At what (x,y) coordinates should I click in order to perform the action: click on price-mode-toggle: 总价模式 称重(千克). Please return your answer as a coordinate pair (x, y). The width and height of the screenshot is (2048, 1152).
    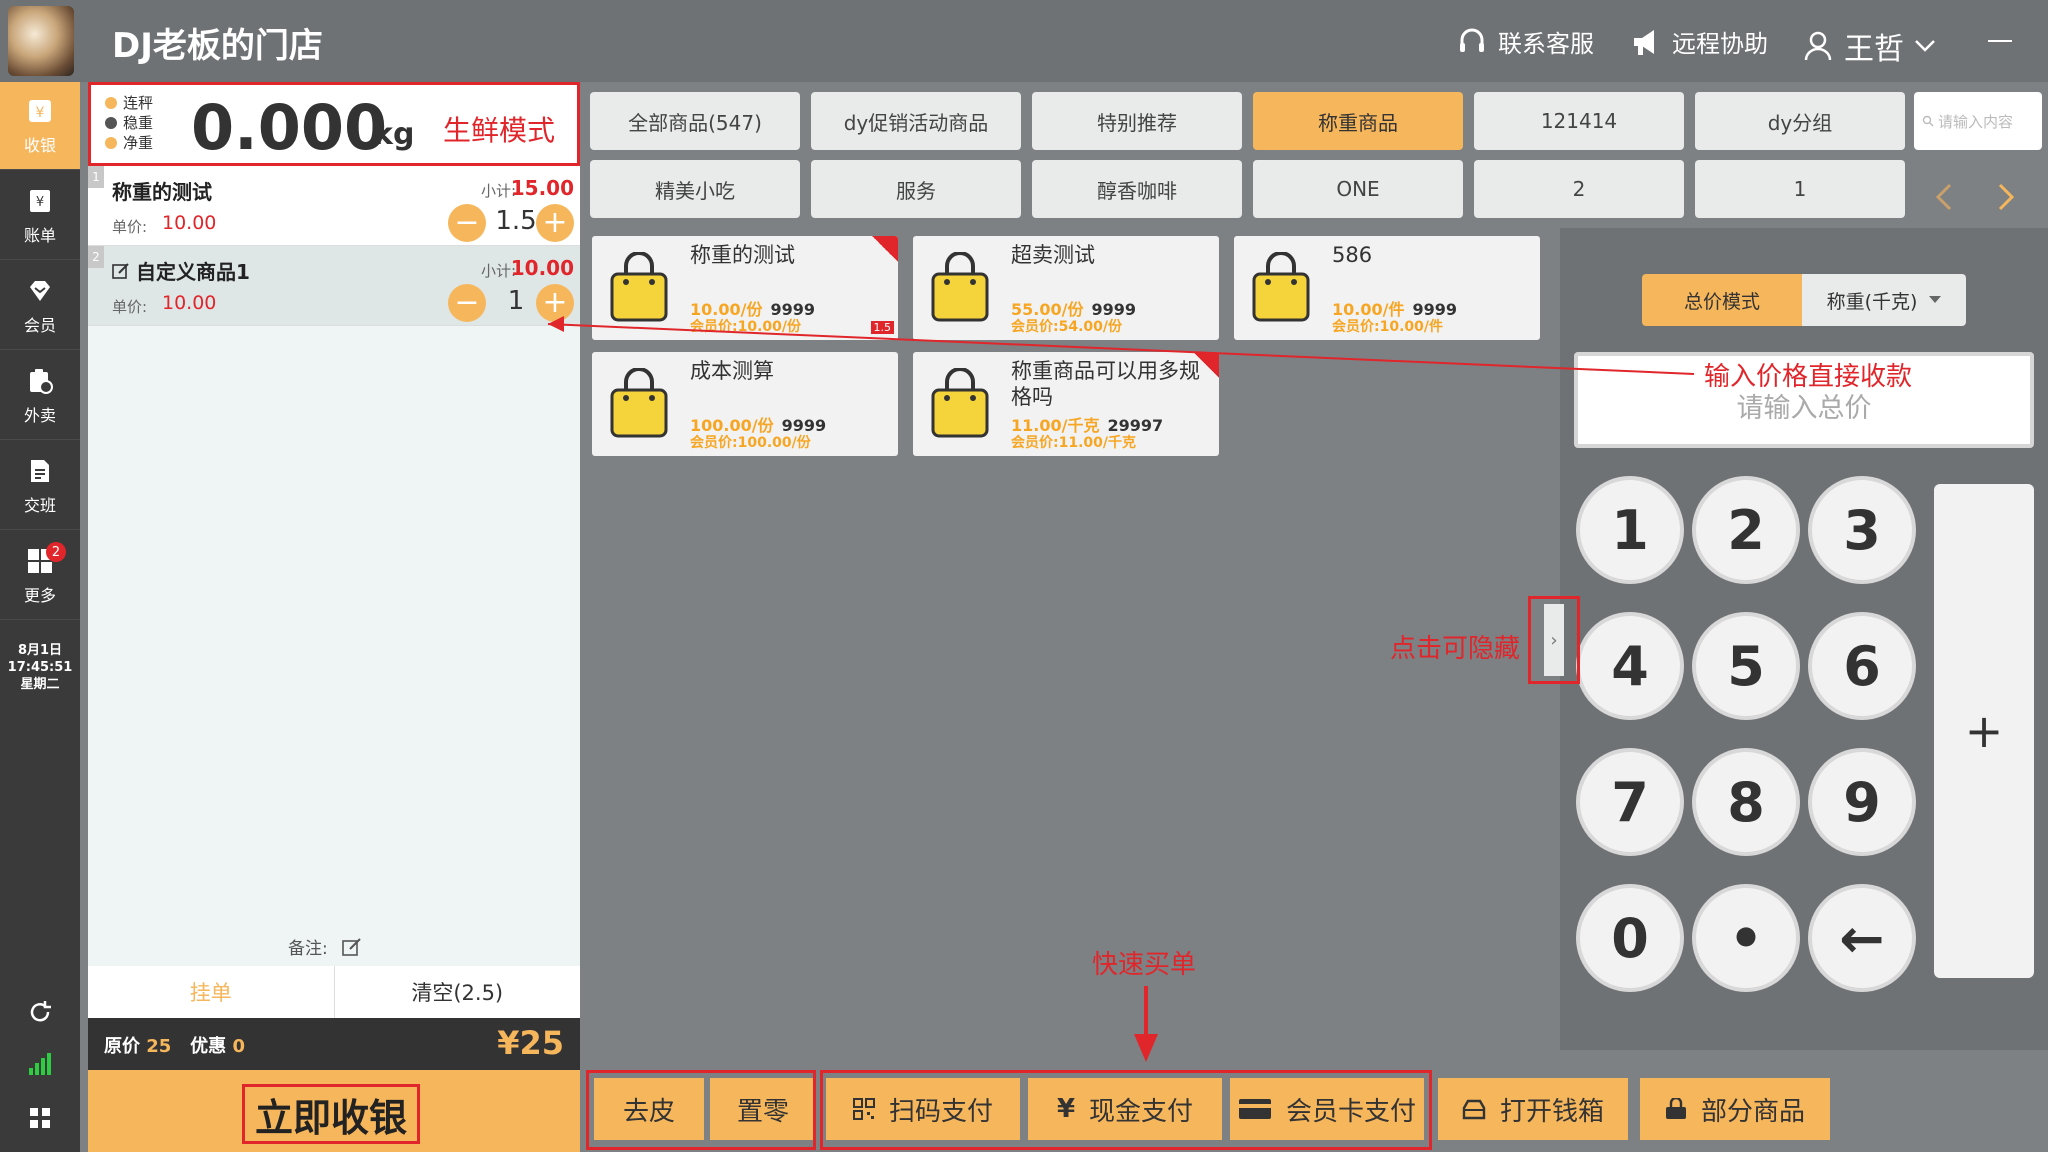
    Looking at the image, I should click on (1804, 300).